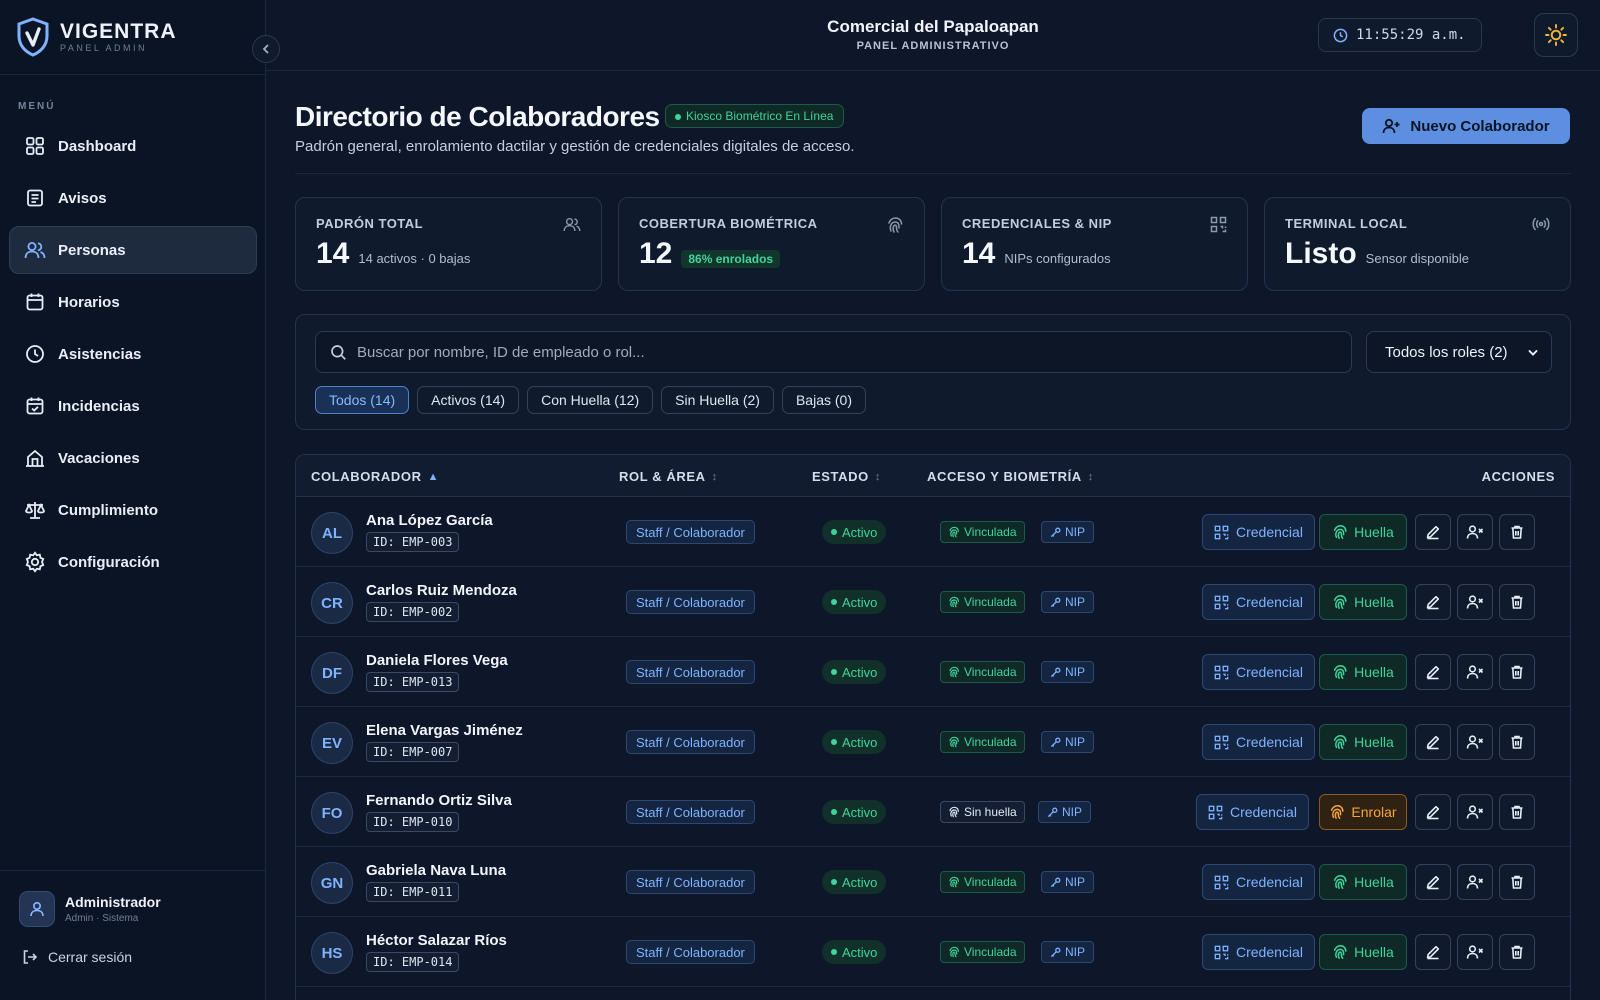  Describe the element at coordinates (362, 400) in the screenshot. I see `filter-chip-todos: Todos (14)` at that location.